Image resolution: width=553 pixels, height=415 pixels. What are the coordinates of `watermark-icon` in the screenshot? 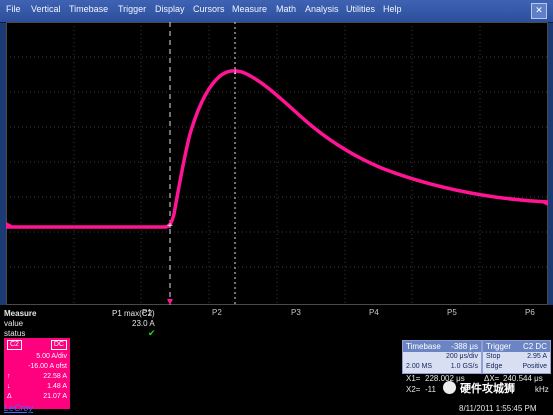 It's located at (449, 387).